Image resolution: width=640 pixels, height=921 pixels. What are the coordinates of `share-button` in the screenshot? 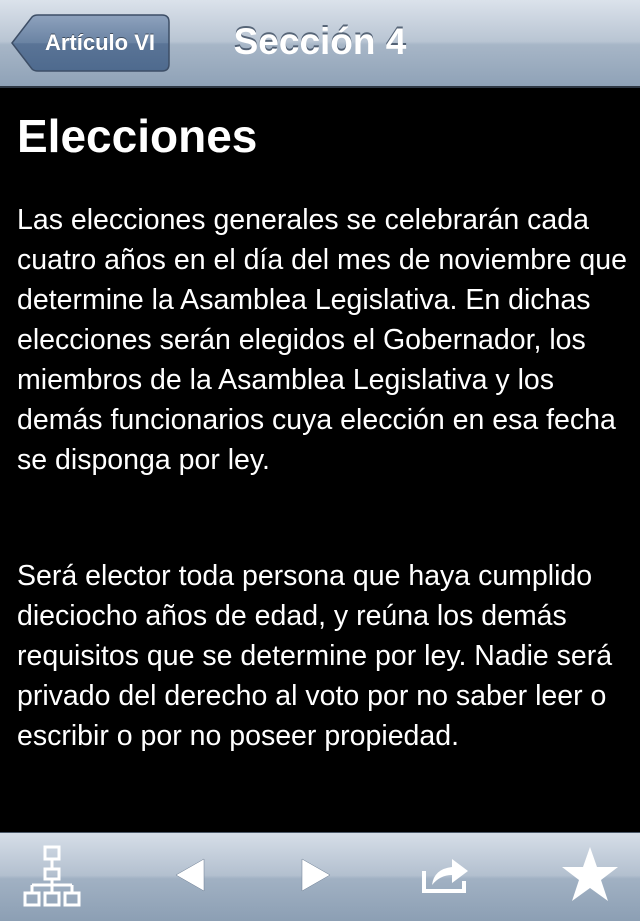 It's located at (446, 877).